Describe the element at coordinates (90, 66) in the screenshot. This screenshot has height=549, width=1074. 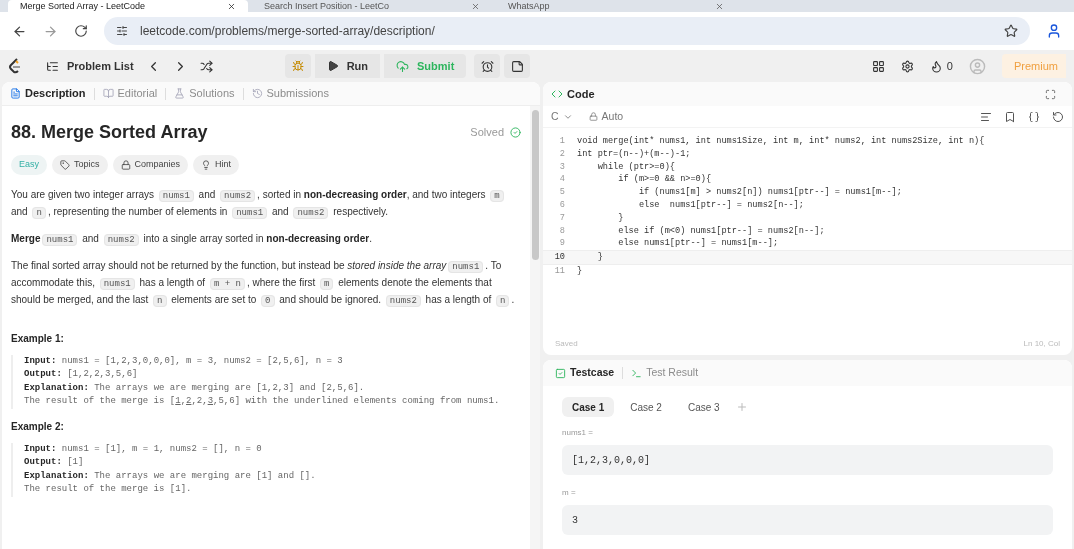
I see `problem-list-button: Problem List` at that location.